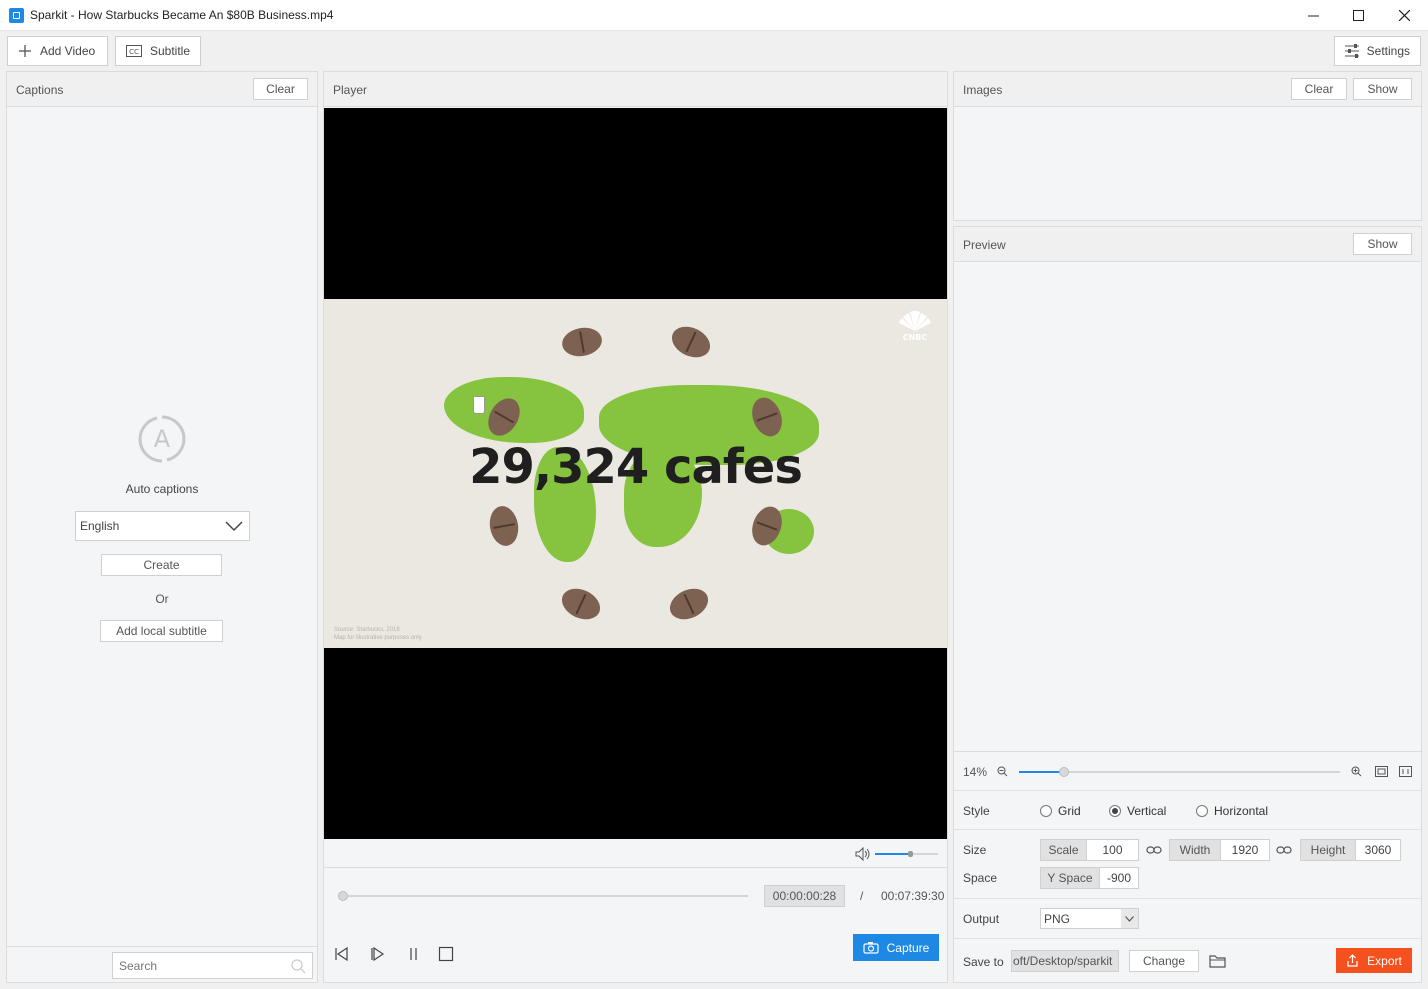  Describe the element at coordinates (298, 966) in the screenshot. I see `search-icon` at that location.